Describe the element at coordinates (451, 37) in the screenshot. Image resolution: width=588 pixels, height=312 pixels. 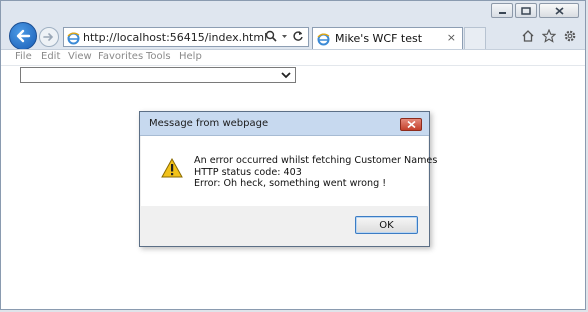
I see `tab-close-button: ×` at that location.